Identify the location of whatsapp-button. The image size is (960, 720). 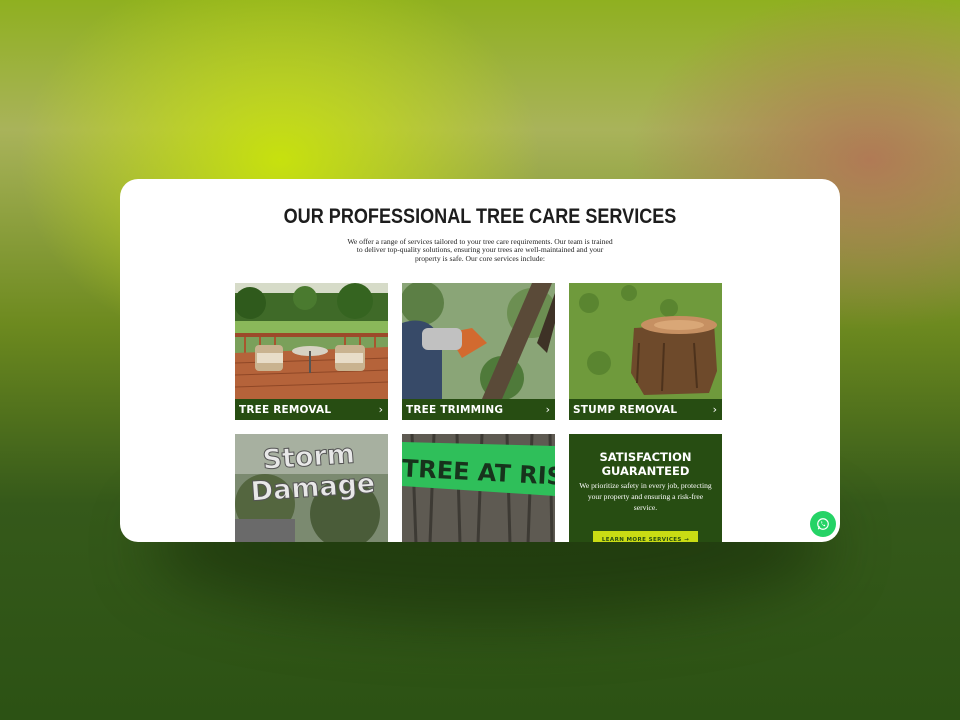
(823, 524).